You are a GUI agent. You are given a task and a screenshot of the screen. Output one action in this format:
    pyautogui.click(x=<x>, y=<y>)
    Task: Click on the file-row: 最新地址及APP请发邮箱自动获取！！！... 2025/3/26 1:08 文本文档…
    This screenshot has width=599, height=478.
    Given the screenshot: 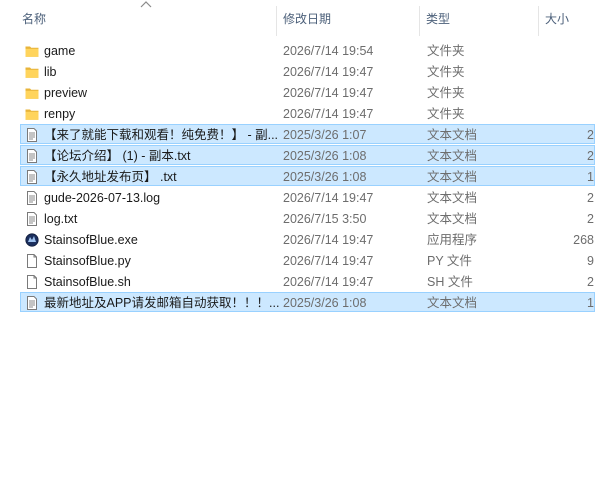 What is the action you would take?
    pyautogui.click(x=307, y=302)
    